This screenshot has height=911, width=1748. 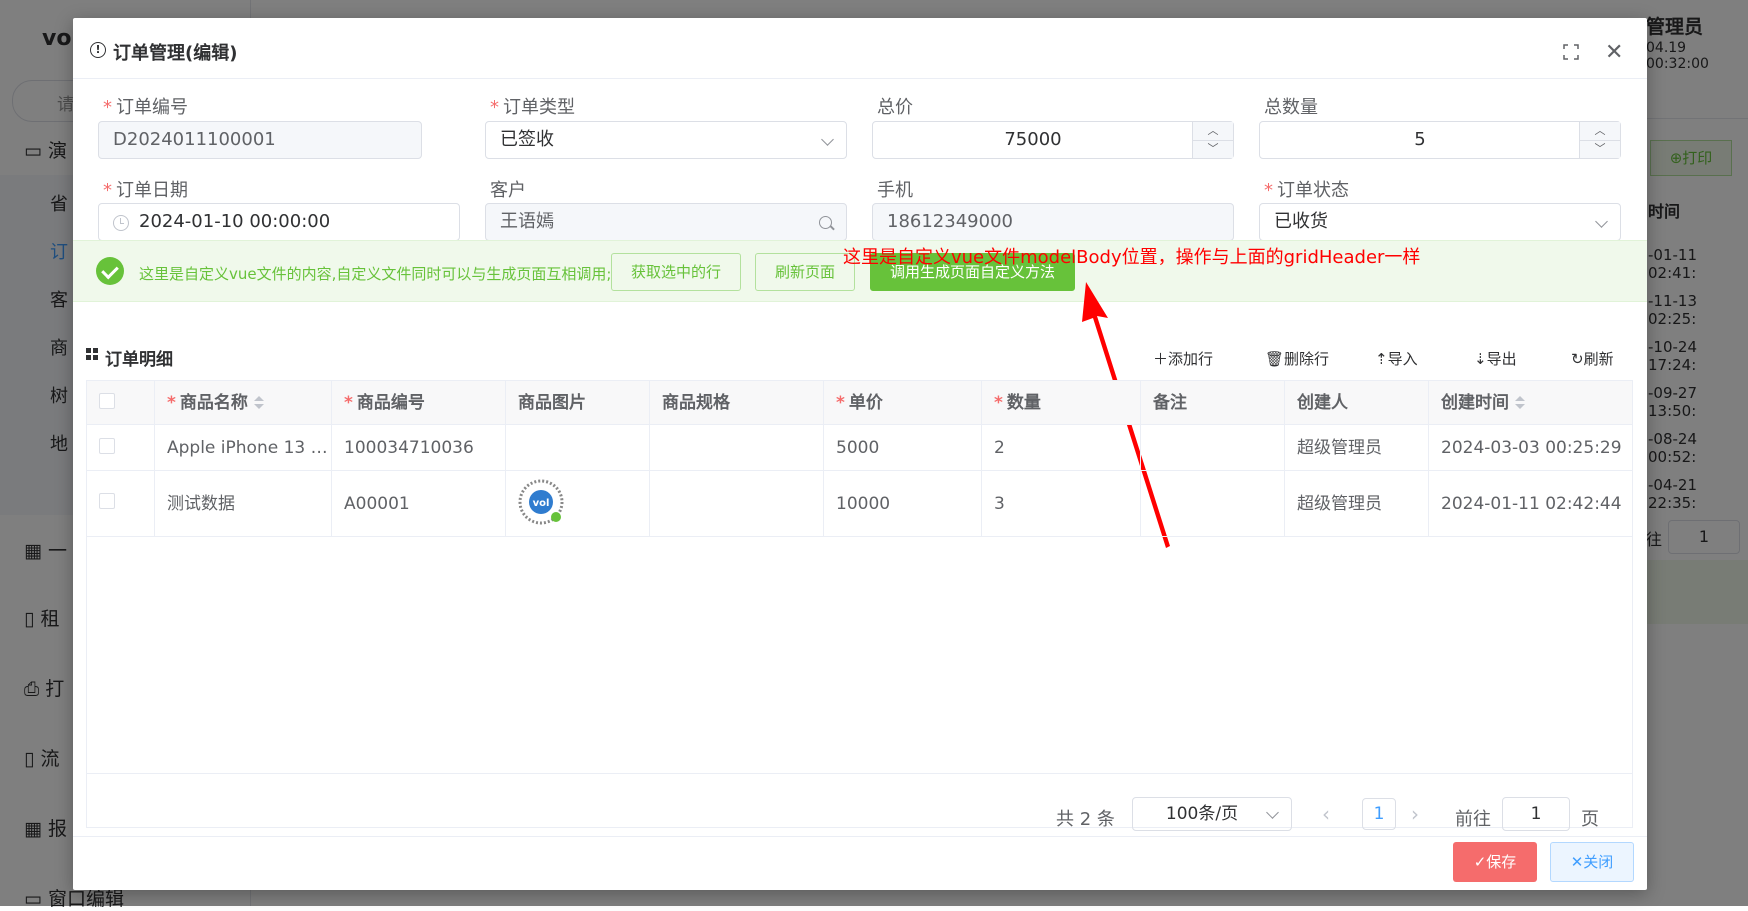 What do you see at coordinates (1297, 358) in the screenshot?
I see `delete-row-button: 🗑删除行` at bounding box center [1297, 358].